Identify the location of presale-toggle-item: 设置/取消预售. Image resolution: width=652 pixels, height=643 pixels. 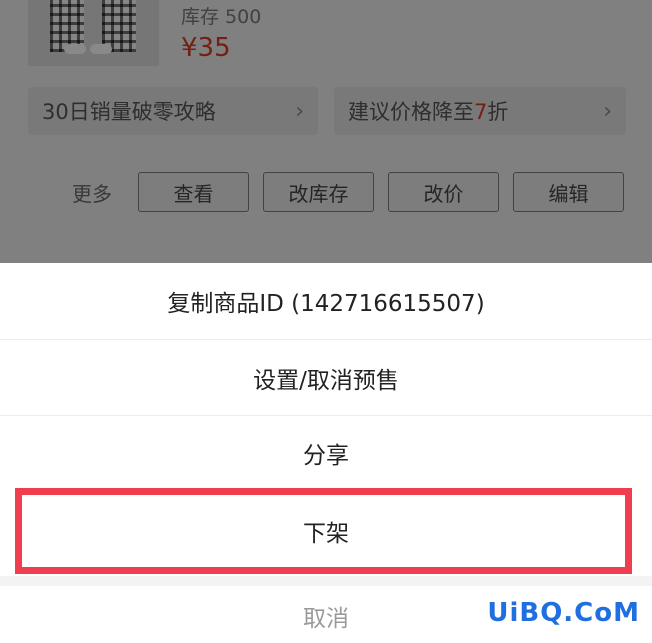
(326, 377).